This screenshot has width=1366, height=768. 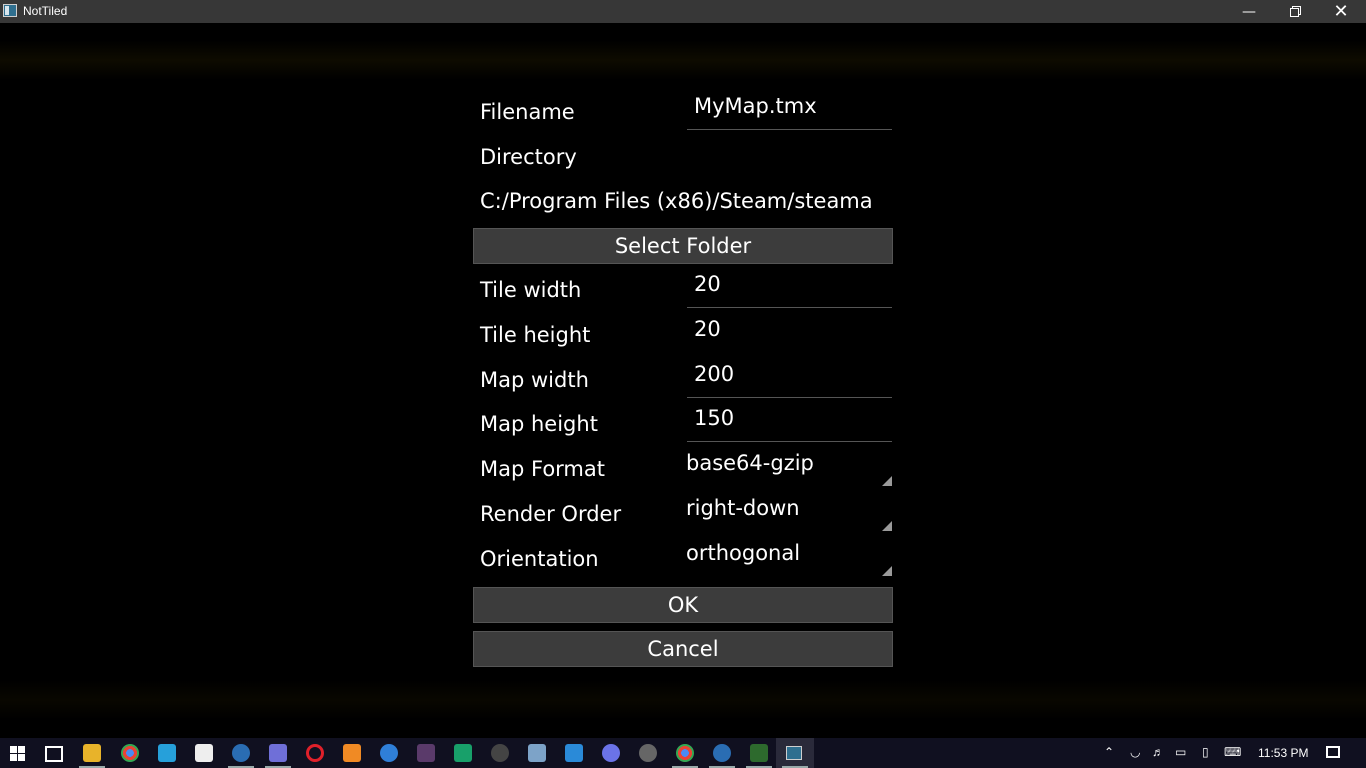 What do you see at coordinates (463, 753) in the screenshot?
I see `monitor-icon` at bounding box center [463, 753].